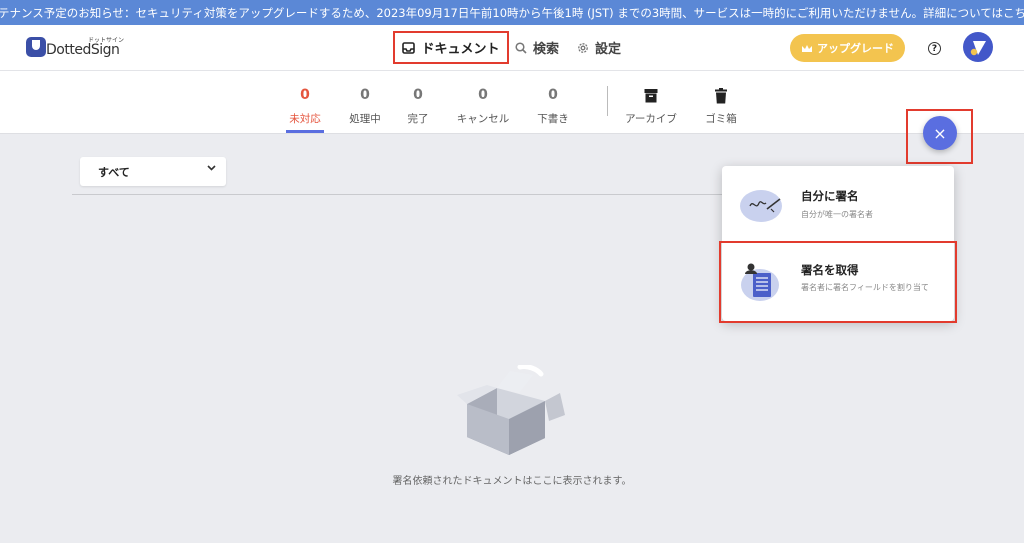  Describe the element at coordinates (553, 119) in the screenshot. I see `tab-label: 下書き` at that location.